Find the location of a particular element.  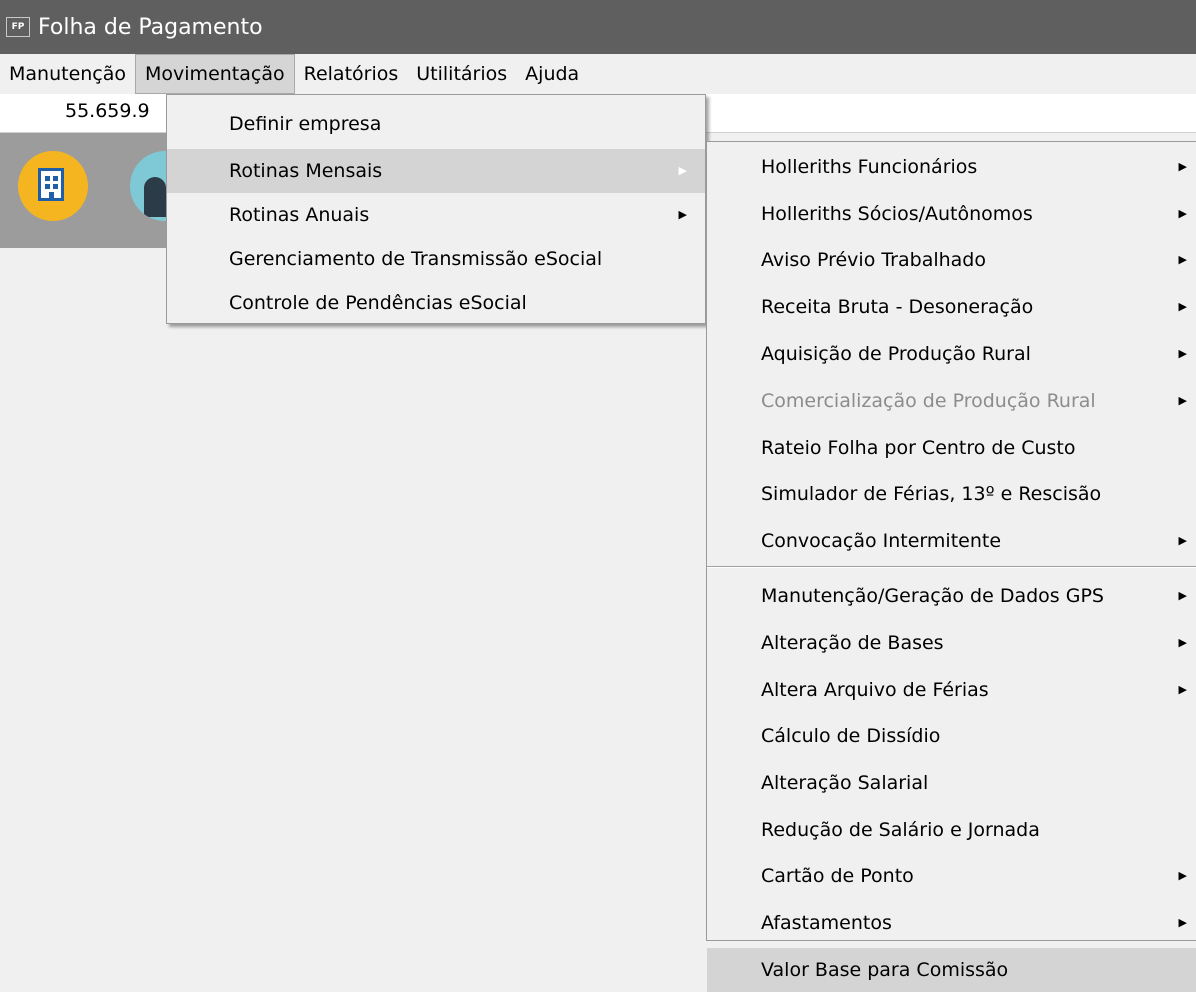

menu-relatorios: Relatórios is located at coordinates (351, 74).